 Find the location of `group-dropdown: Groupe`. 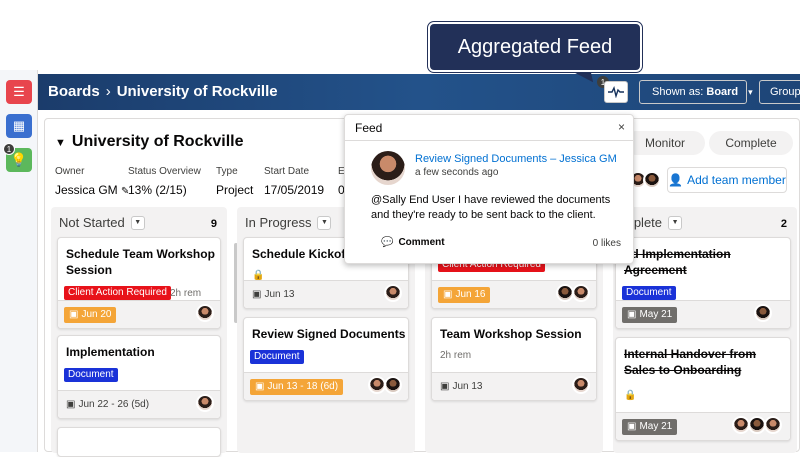

group-dropdown: Groupe is located at coordinates (779, 92).